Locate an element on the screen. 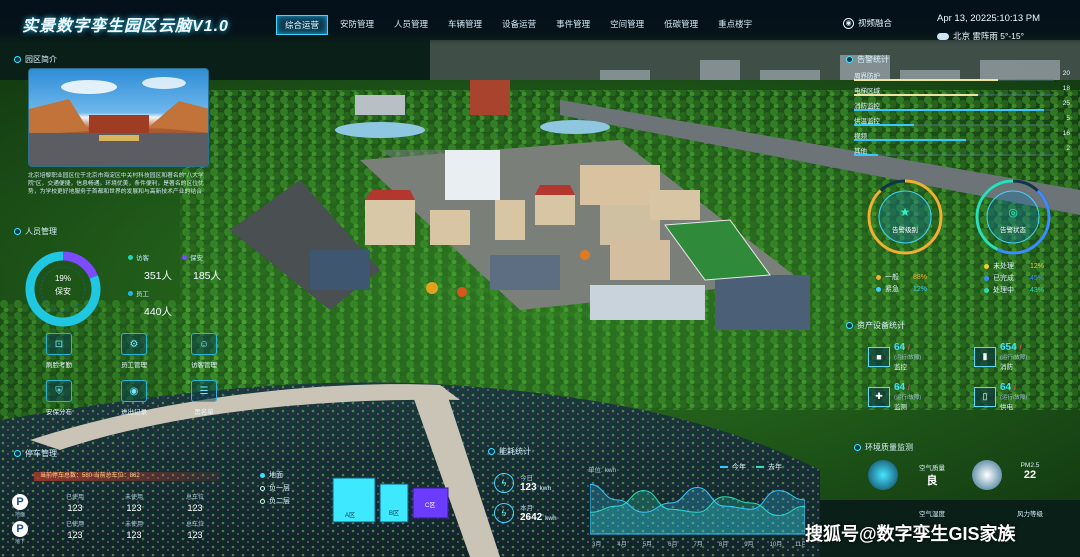 The height and width of the screenshot is (557, 1080). tab-security: 安防管理 is located at coordinates (357, 25).